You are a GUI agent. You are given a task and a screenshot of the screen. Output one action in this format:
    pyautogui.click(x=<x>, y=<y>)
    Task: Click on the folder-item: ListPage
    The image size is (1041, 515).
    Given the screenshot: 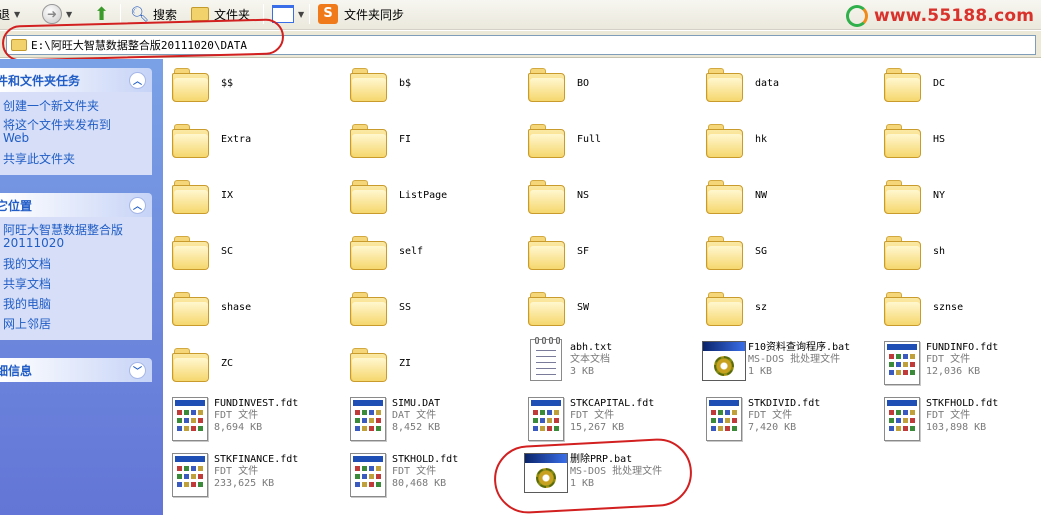 What is the action you would take?
    pyautogui.click(x=431, y=199)
    